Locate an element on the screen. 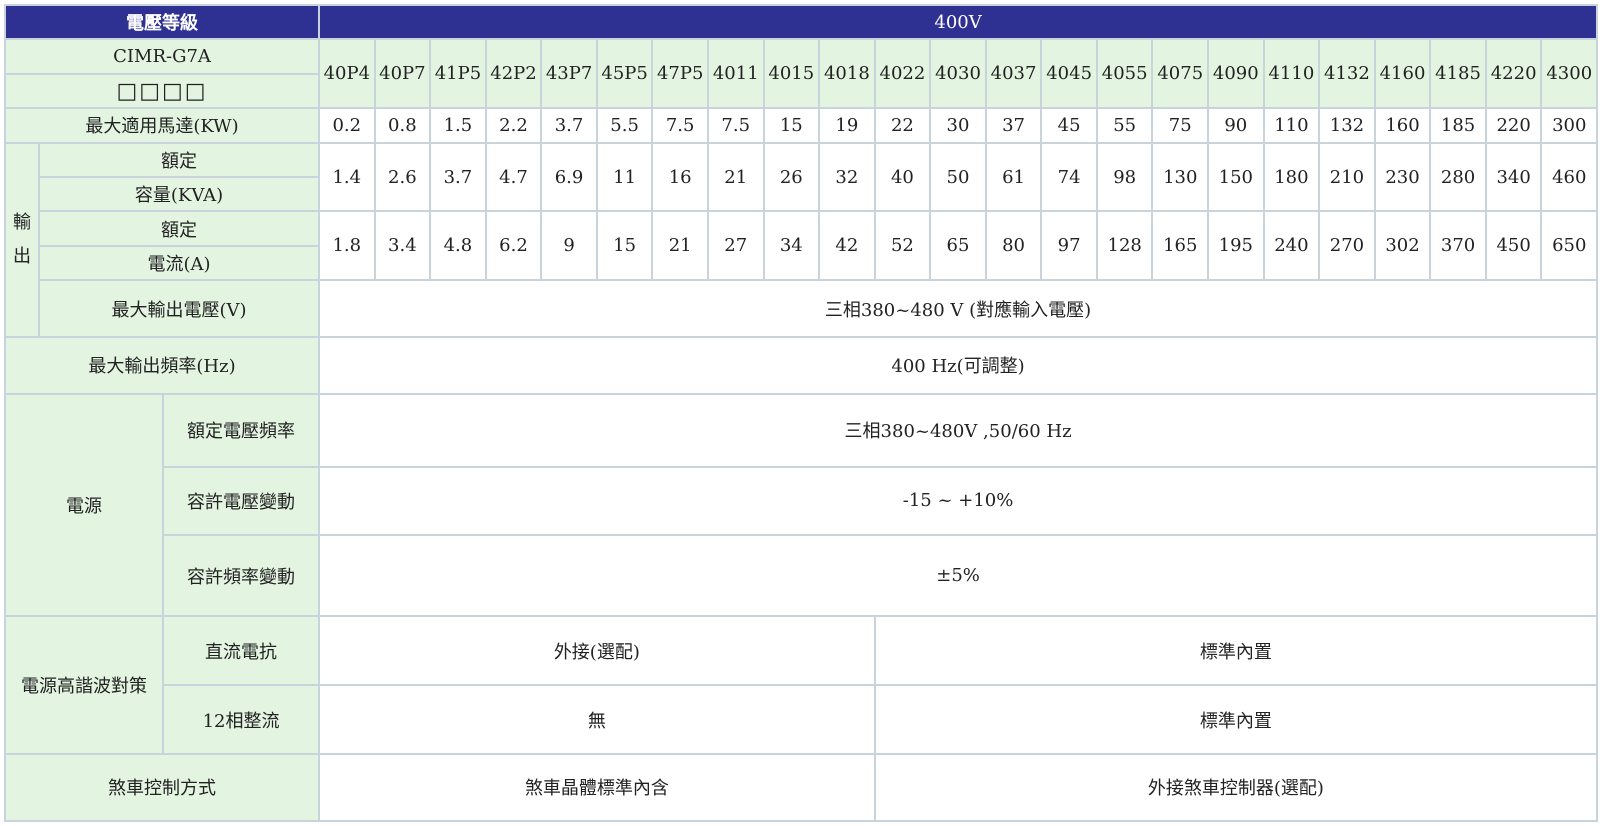  capacity-cell: 21 is located at coordinates (735, 177).